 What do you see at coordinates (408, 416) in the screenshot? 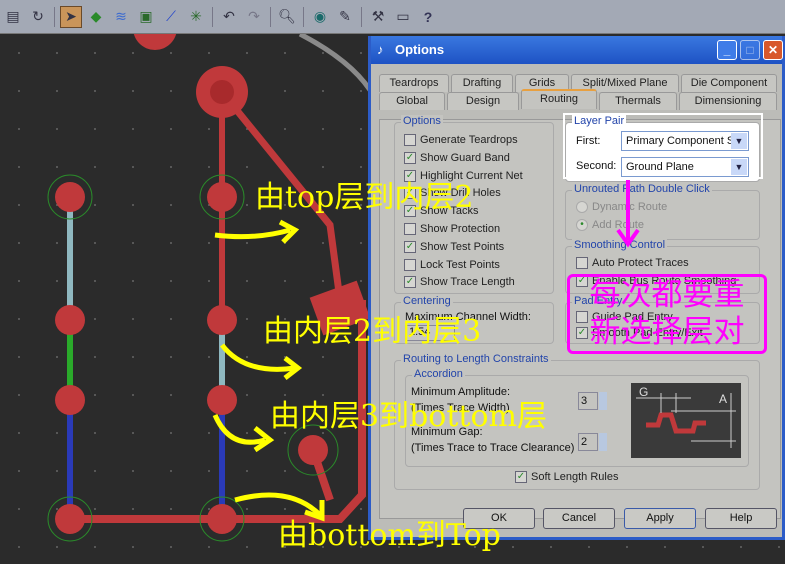
I see `annotation-inner3-to-bottom: 由内层3到bottom层` at bounding box center [408, 416].